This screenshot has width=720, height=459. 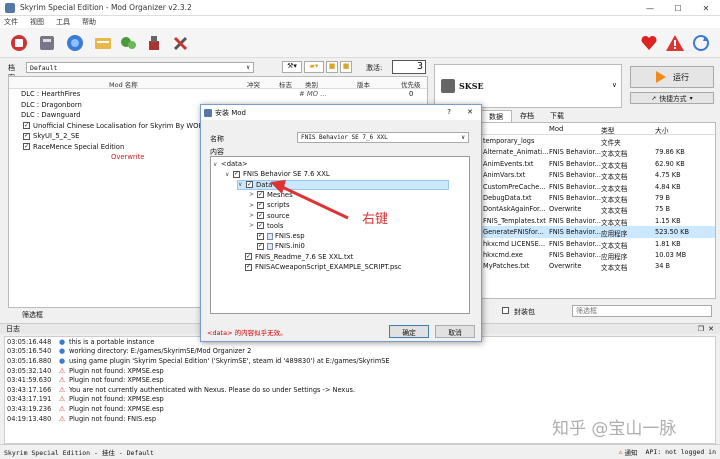 What do you see at coordinates (103, 43) in the screenshot?
I see `ini-editor-icon` at bounding box center [103, 43].